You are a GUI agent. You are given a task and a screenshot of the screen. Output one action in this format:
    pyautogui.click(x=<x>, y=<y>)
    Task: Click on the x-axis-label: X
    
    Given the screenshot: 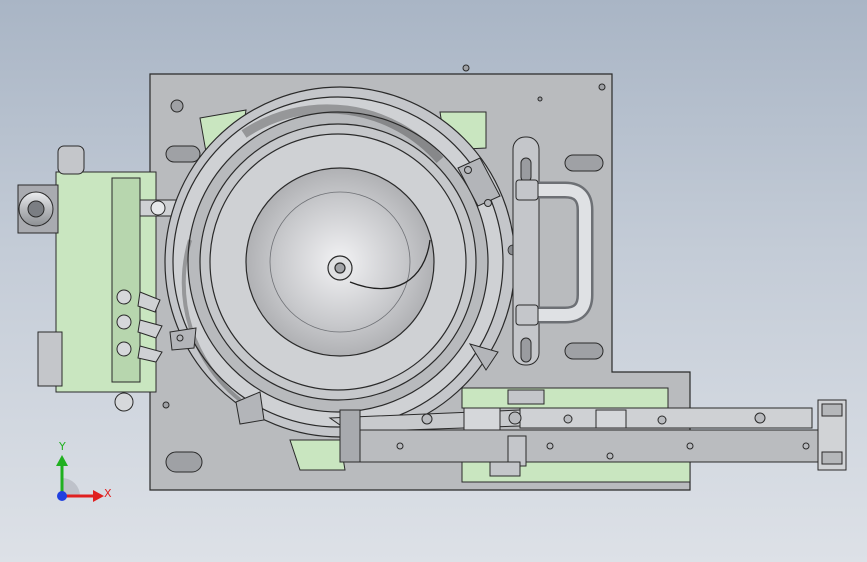 What is the action you would take?
    pyautogui.click(x=108, y=493)
    